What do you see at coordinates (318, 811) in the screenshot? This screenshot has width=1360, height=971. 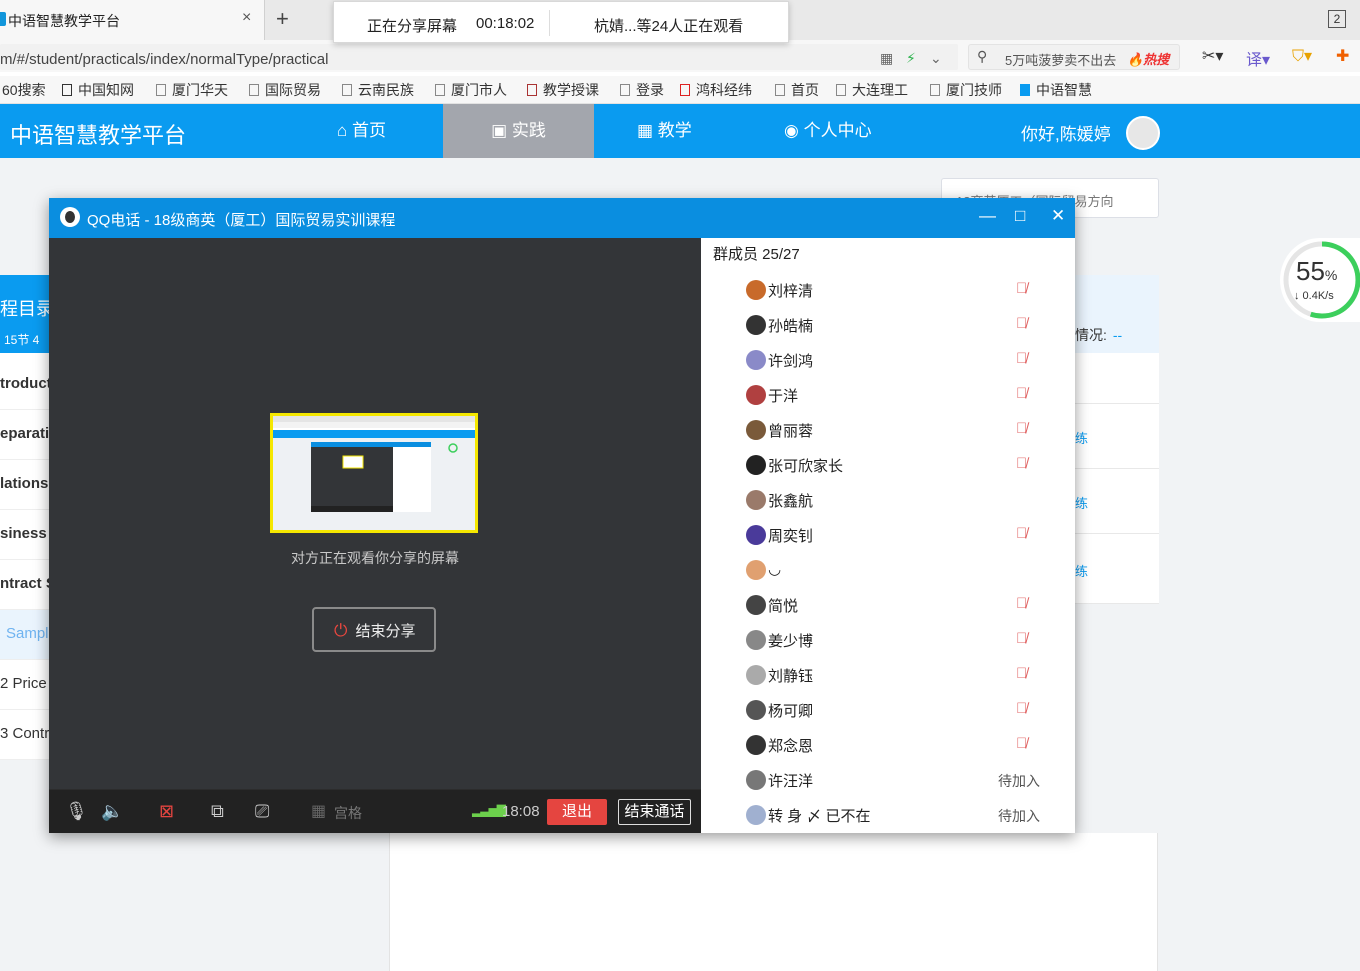 I see `grid-layout-icon: ▦` at bounding box center [318, 811].